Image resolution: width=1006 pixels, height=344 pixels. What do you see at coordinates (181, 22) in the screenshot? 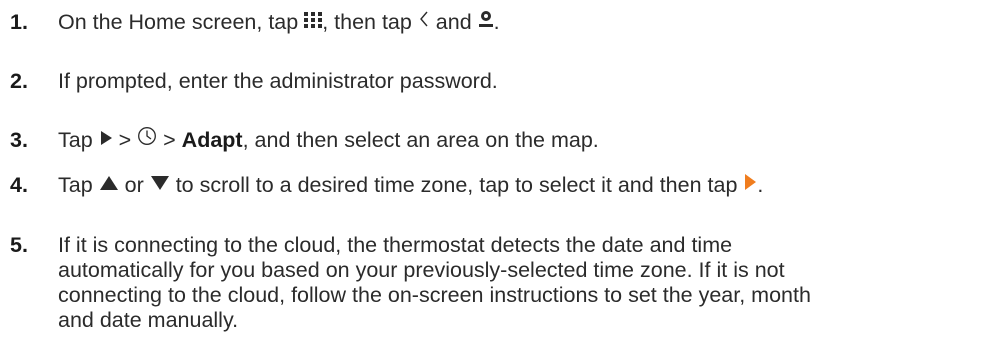
I see `step-text-part: On the Home screen, tap` at bounding box center [181, 22].